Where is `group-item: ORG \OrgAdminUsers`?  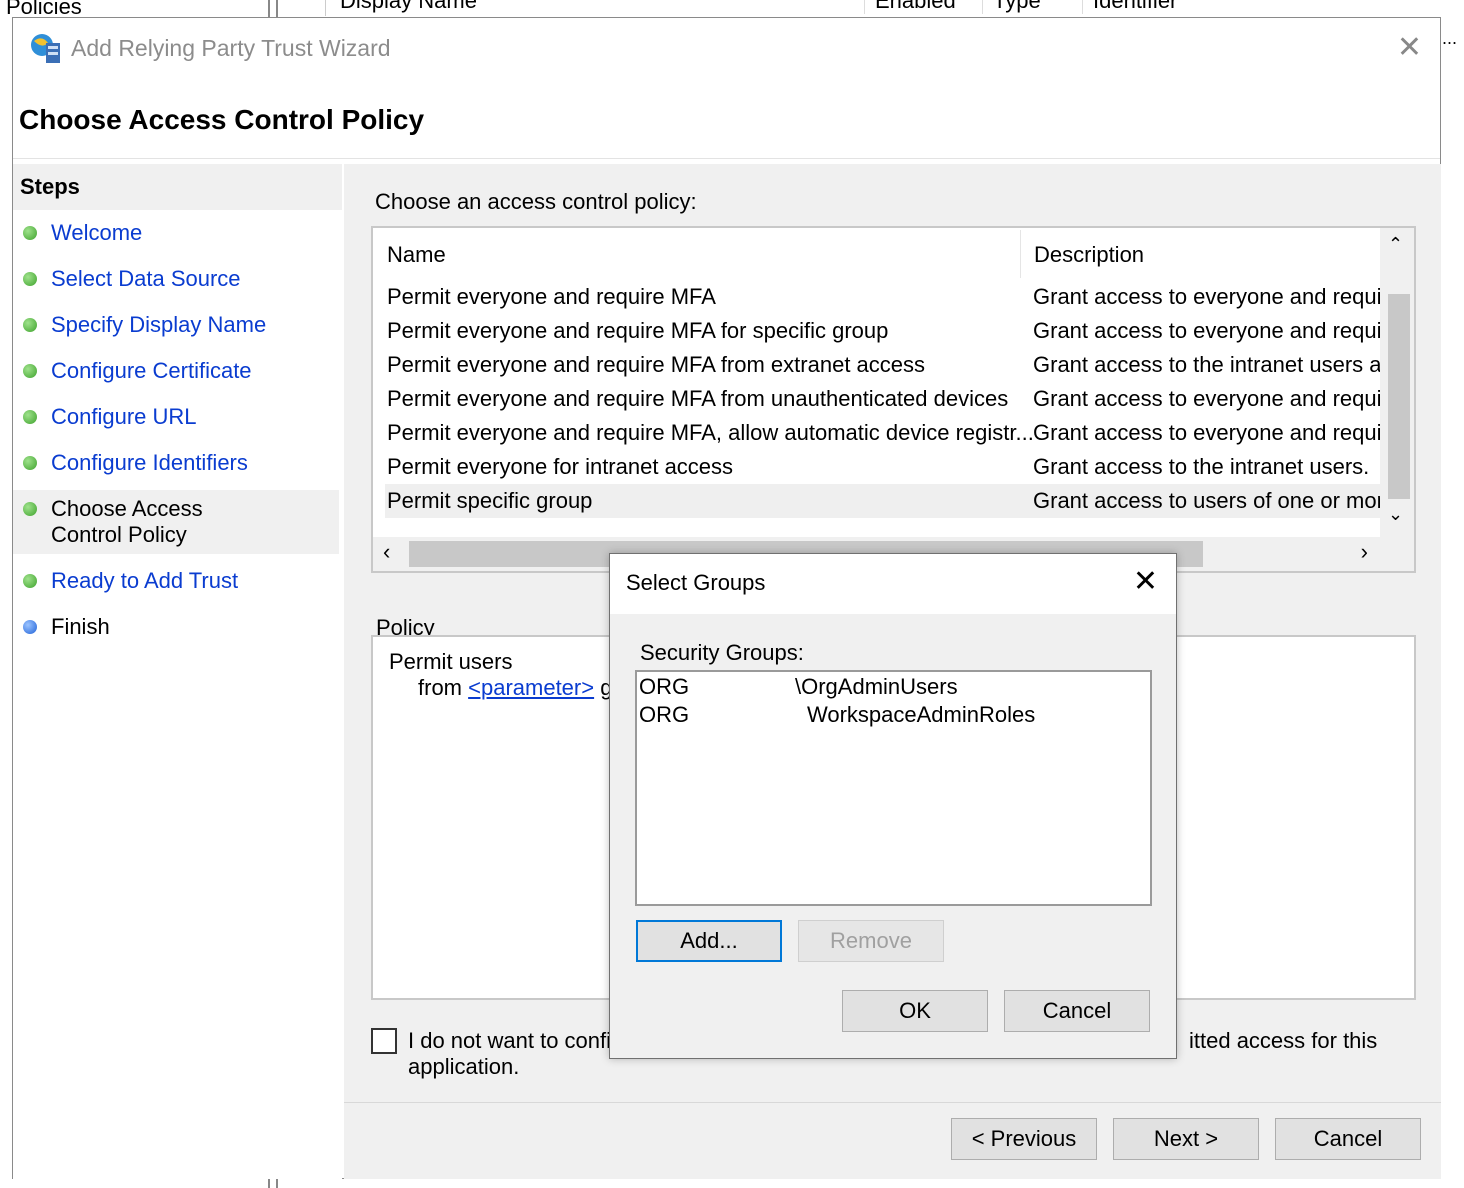 group-item: ORG \OrgAdminUsers is located at coordinates (889, 688).